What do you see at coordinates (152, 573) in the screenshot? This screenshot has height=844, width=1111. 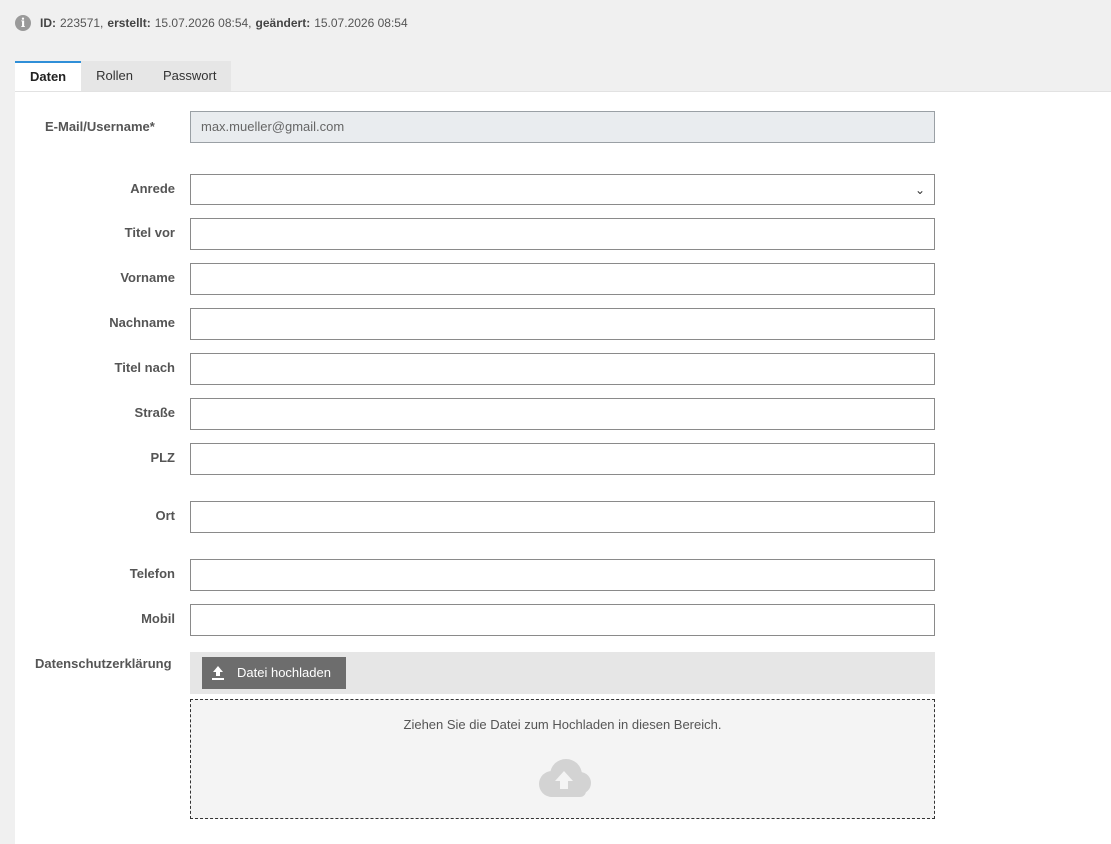 I see `telefon-label: Telefon` at bounding box center [152, 573].